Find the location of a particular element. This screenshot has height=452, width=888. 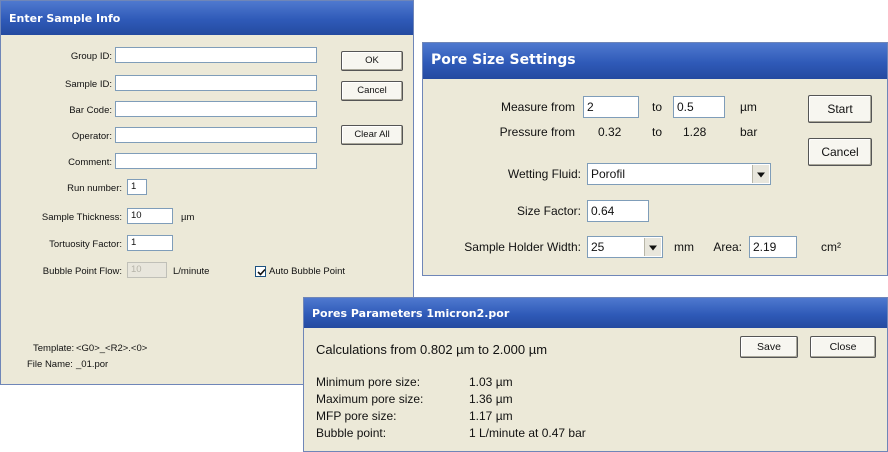

operator-label: Operator: is located at coordinates (91, 136).